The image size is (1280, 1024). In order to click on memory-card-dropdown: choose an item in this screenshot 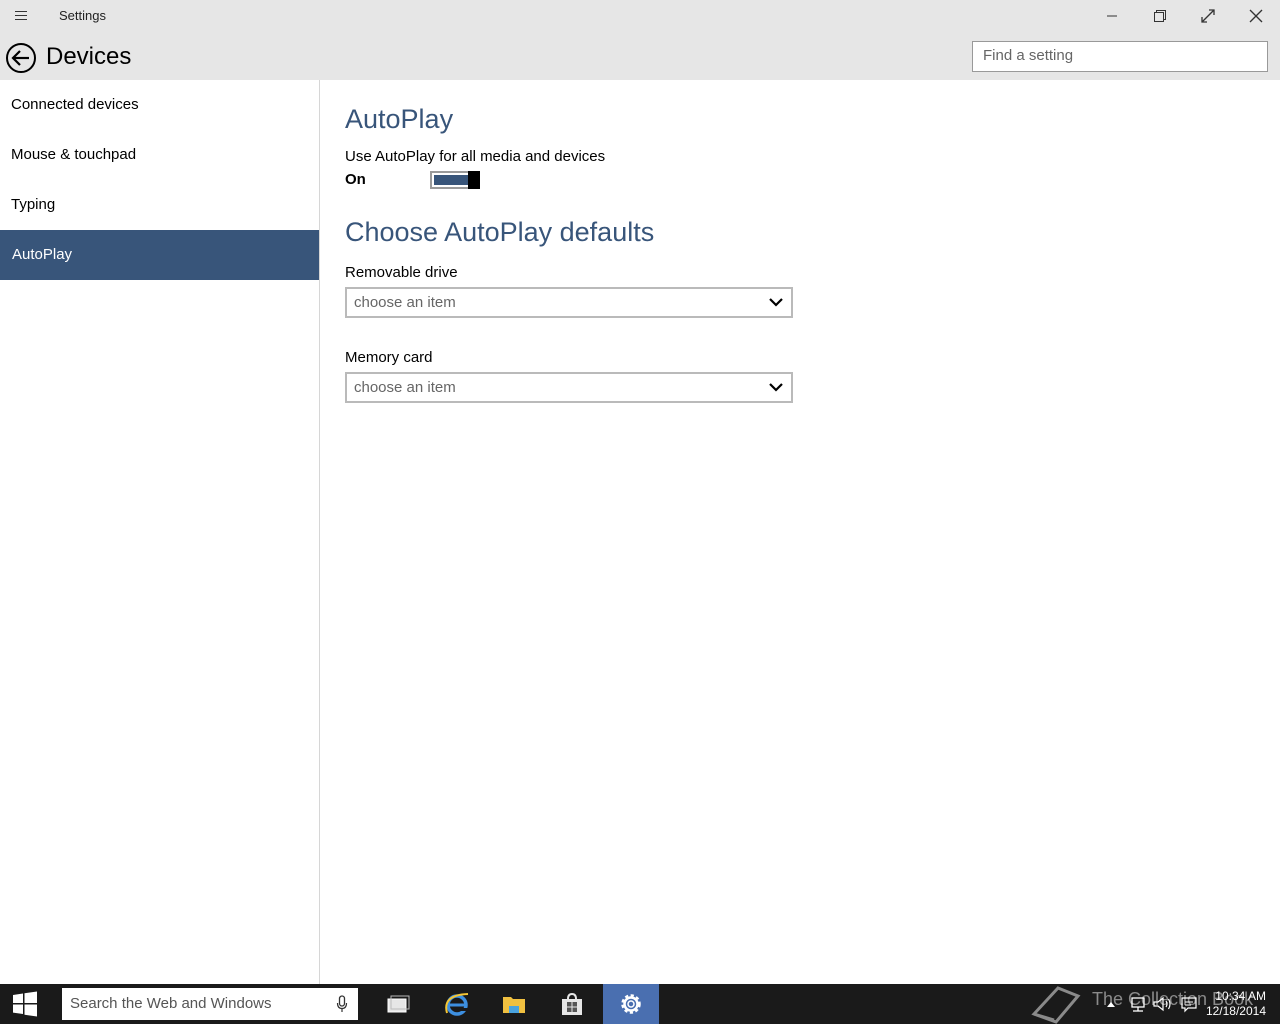, I will do `click(569, 387)`.